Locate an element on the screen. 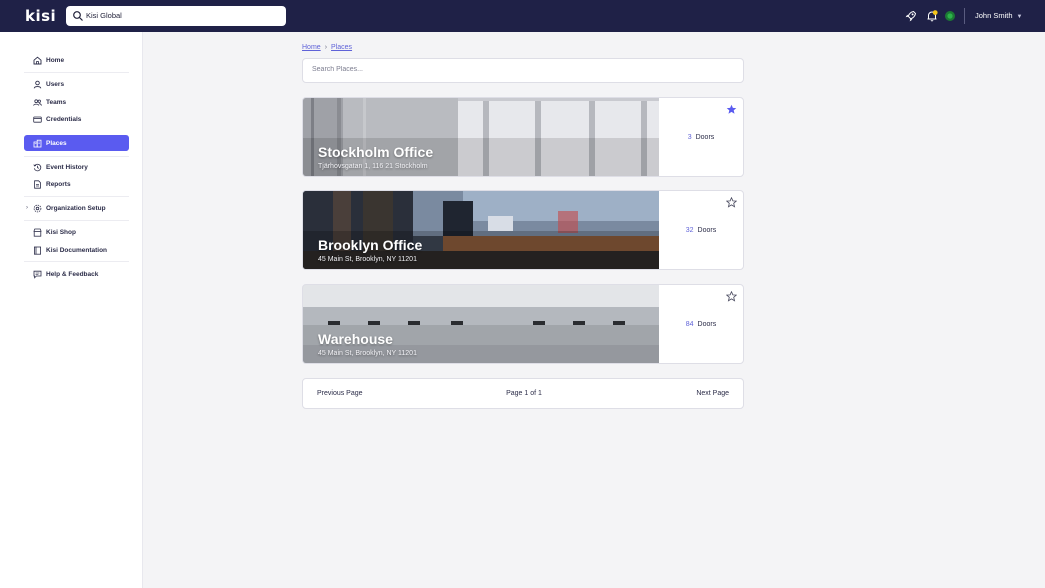 The image size is (1045, 588). sidebar-item-label: Home is located at coordinates (55, 60).